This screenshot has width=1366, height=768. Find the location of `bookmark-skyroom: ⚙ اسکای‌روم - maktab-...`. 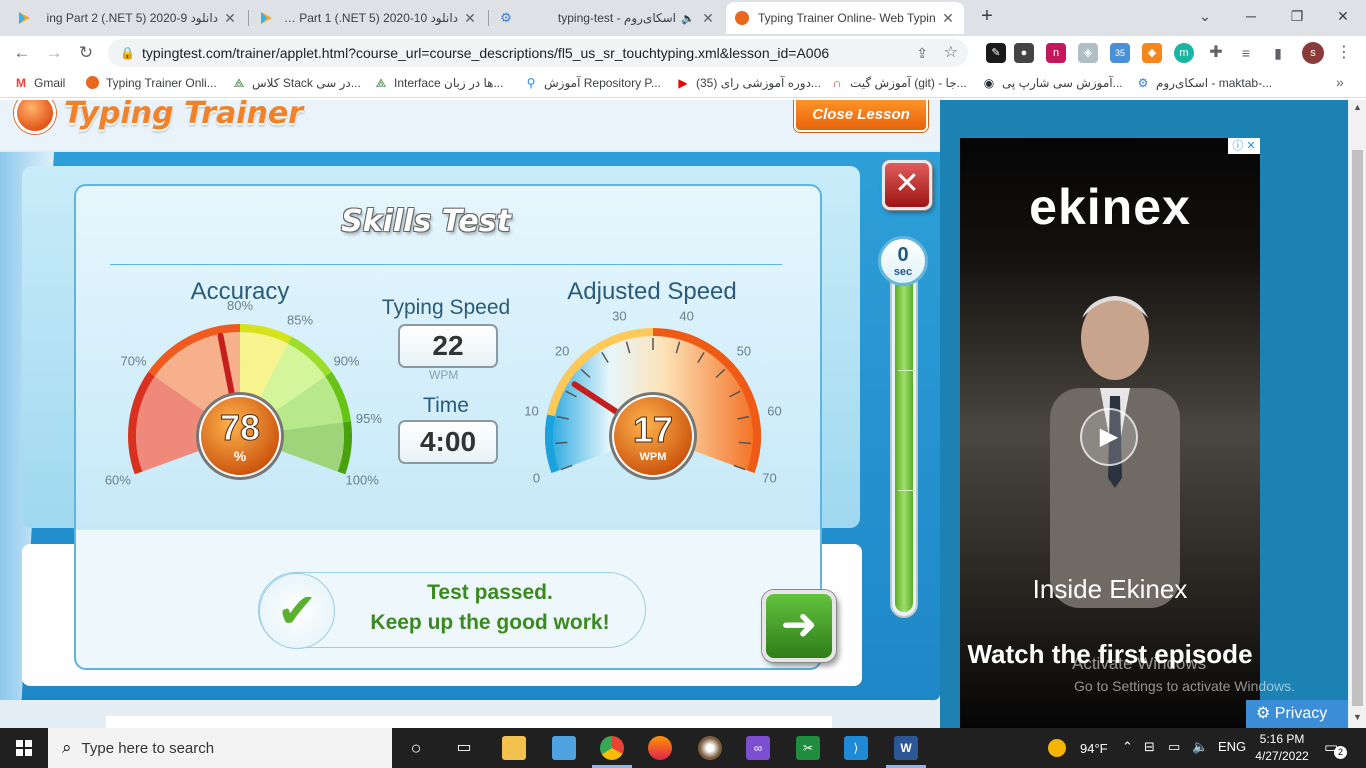

bookmark-skyroom: ⚙ اسکای‌روم - maktab-... is located at coordinates (1204, 83).